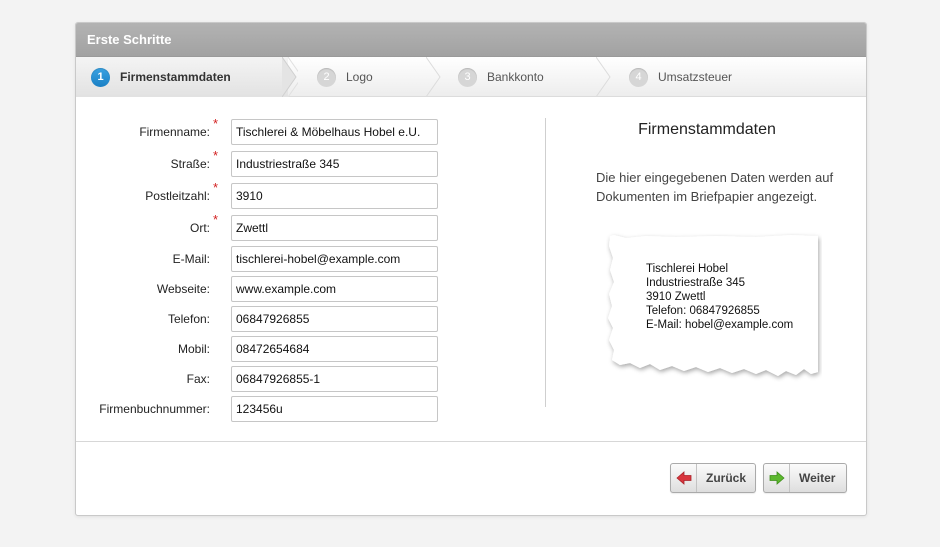 This screenshot has height=547, width=940. What do you see at coordinates (334, 132) in the screenshot?
I see `firmenname-input` at bounding box center [334, 132].